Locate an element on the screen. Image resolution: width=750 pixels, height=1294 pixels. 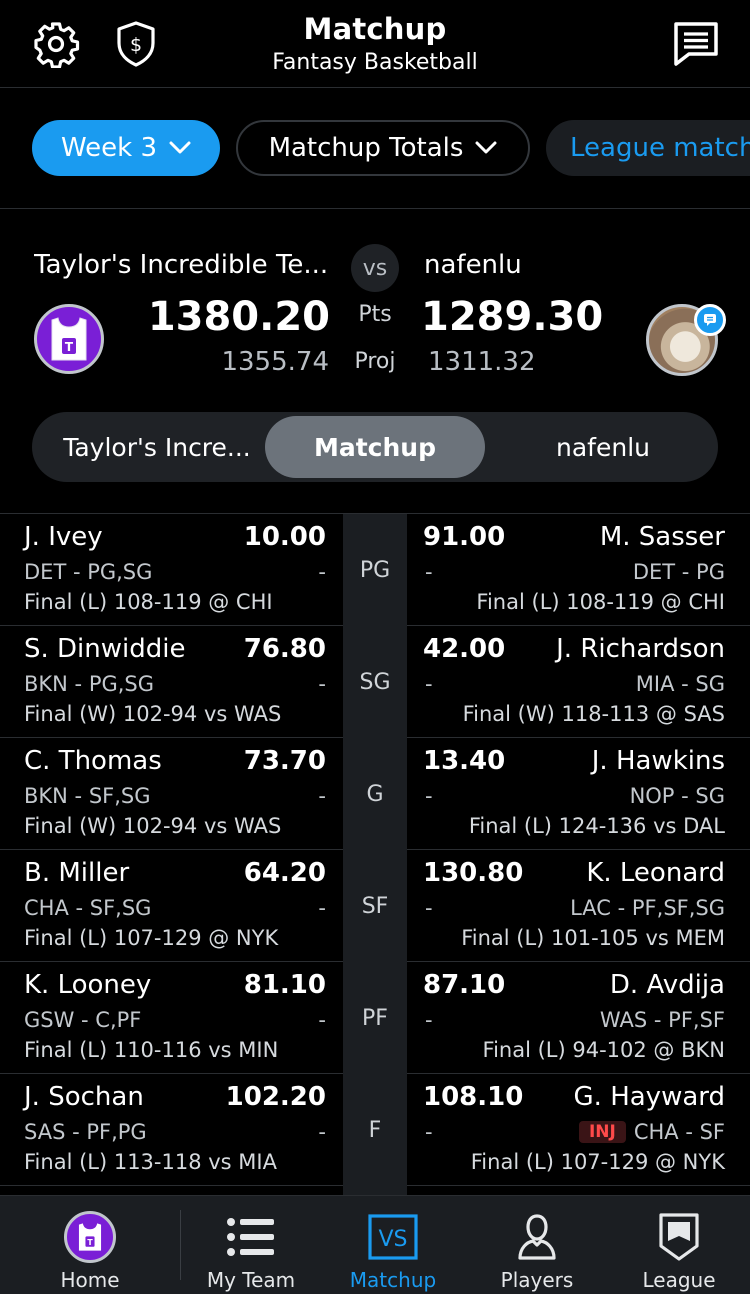
league-shield-icon is located at coordinates (679, 1237).